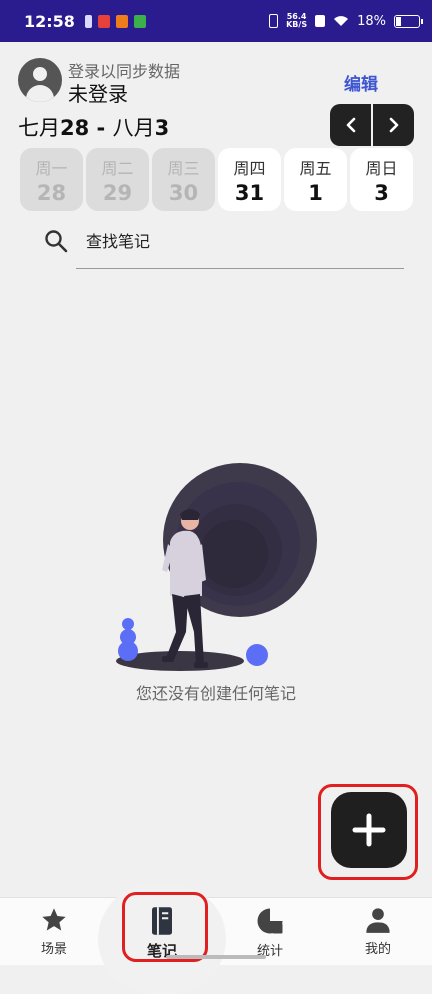  Describe the element at coordinates (249, 168) in the screenshot. I see `day-weekday: 周四` at that location.